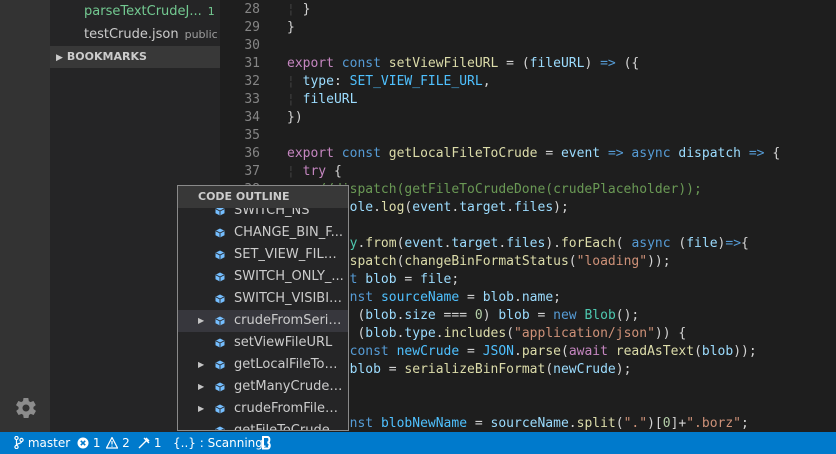 The height and width of the screenshot is (454, 836). Describe the element at coordinates (144, 443) in the screenshot. I see `tools-icon` at that location.